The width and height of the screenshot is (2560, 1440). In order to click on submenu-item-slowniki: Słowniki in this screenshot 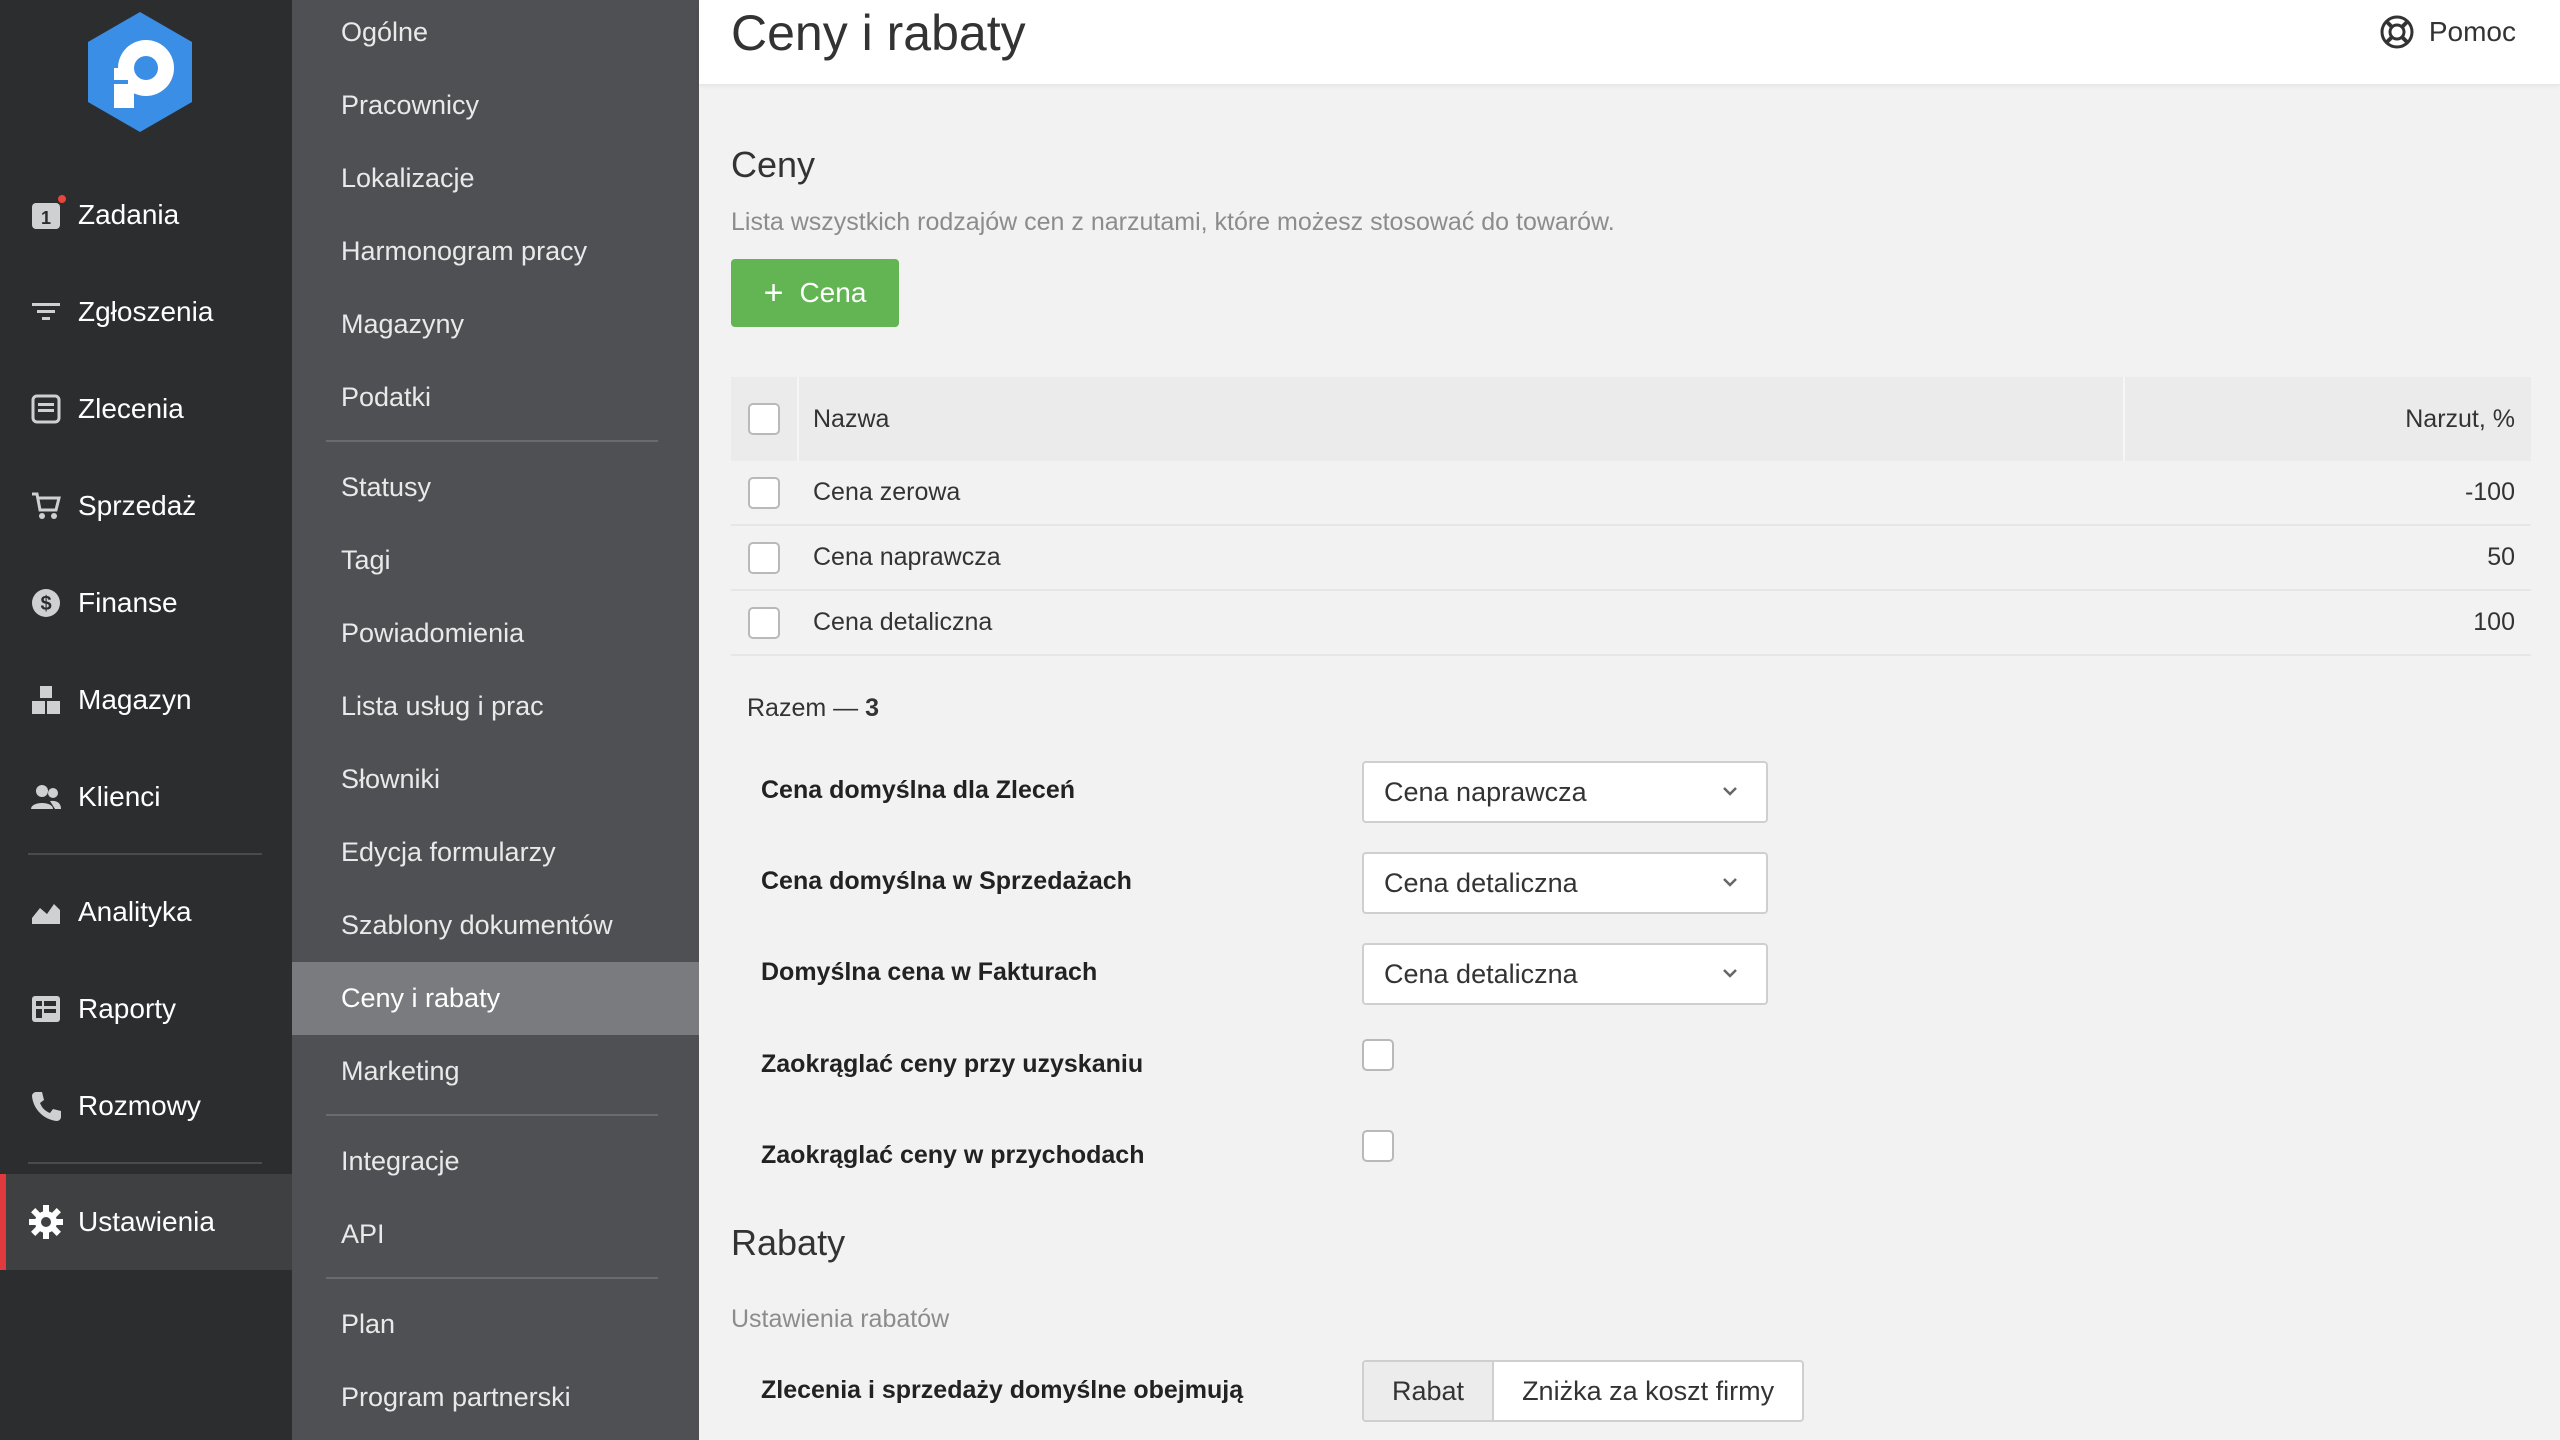, I will do `click(495, 779)`.